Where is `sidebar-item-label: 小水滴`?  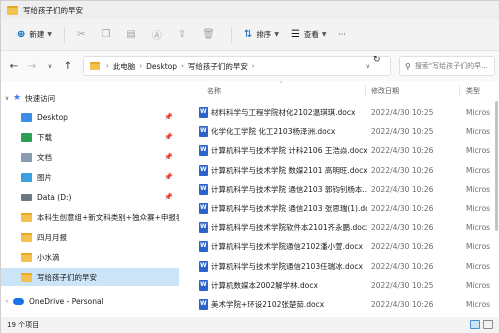 sidebar-item-label: 小水滴 is located at coordinates (48, 257).